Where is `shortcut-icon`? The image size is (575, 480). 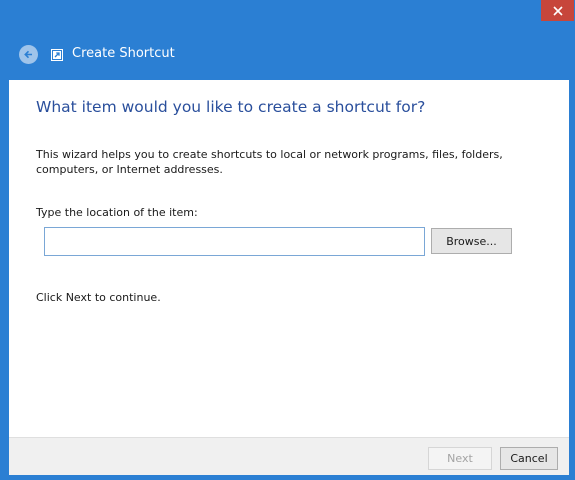
shortcut-icon is located at coordinates (57, 55).